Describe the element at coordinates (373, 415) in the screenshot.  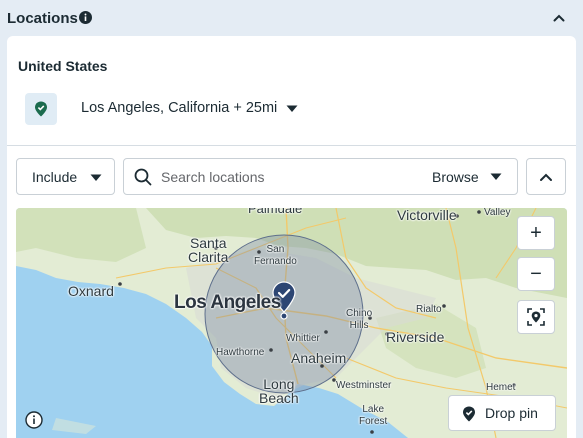
I see `city-label: Lake Forest` at that location.